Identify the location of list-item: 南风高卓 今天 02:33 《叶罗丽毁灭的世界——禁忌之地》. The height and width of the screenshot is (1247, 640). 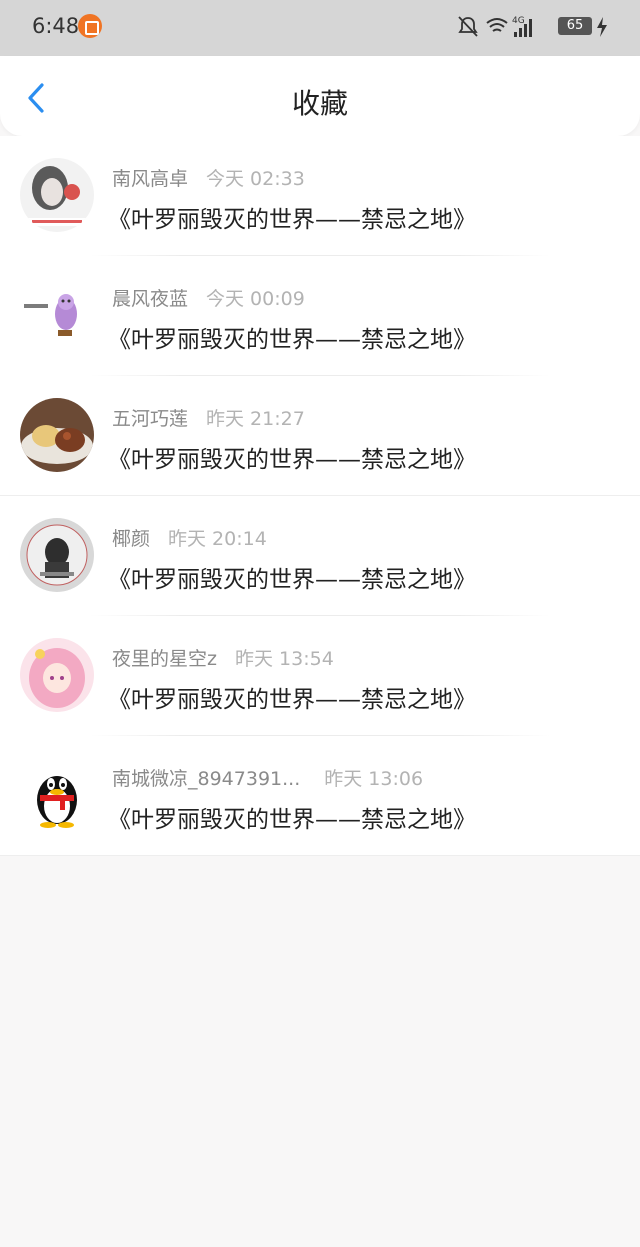
(320, 196).